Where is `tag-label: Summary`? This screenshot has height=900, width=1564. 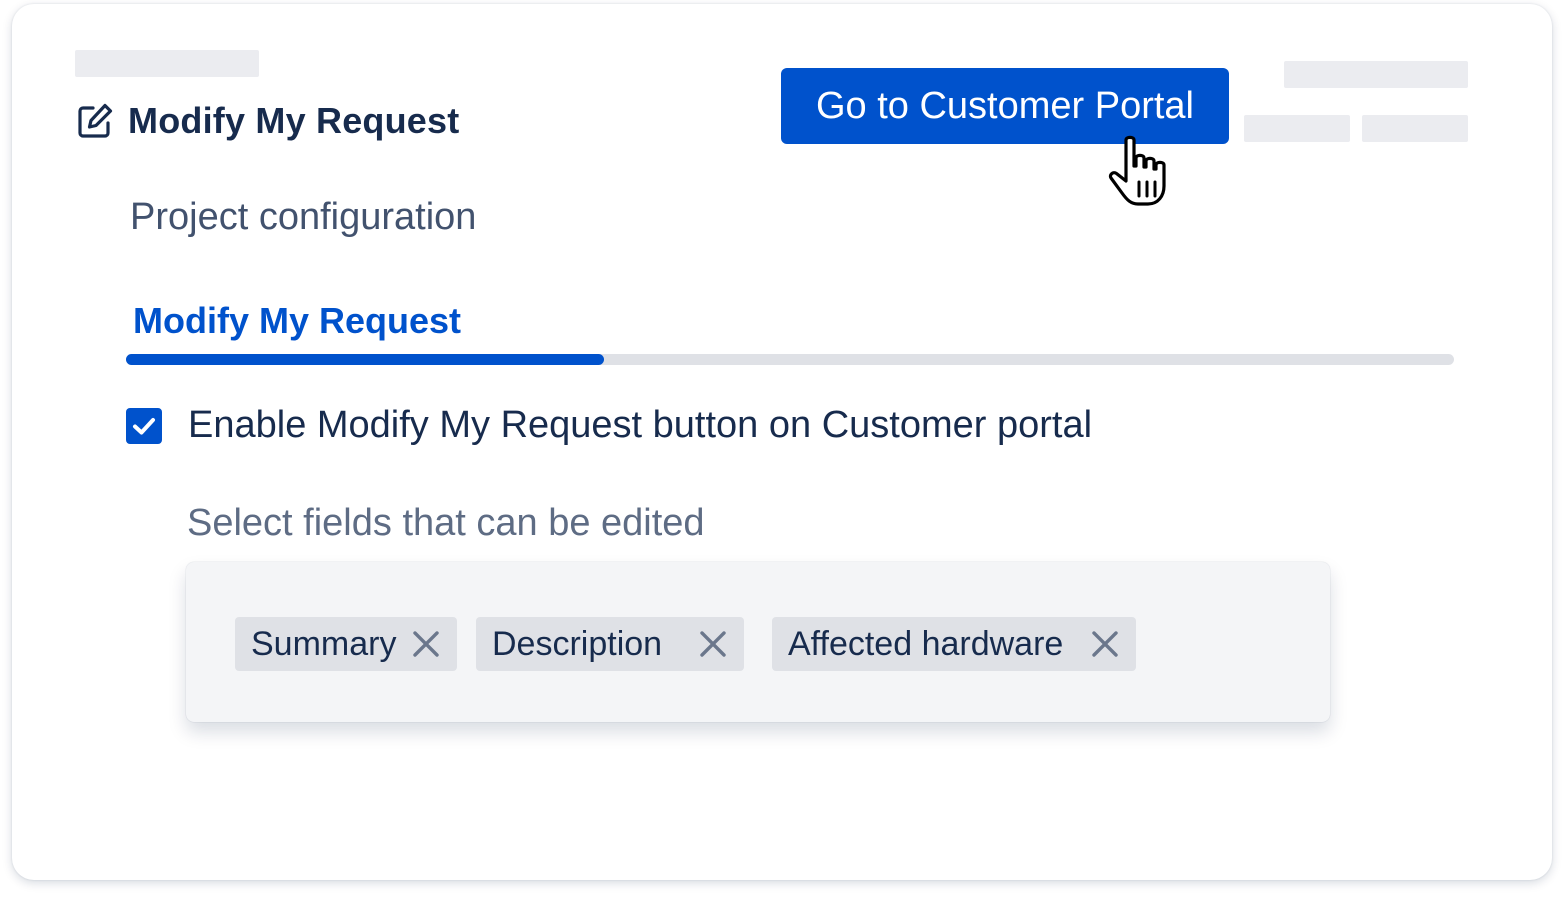
tag-label: Summary is located at coordinates (324, 643).